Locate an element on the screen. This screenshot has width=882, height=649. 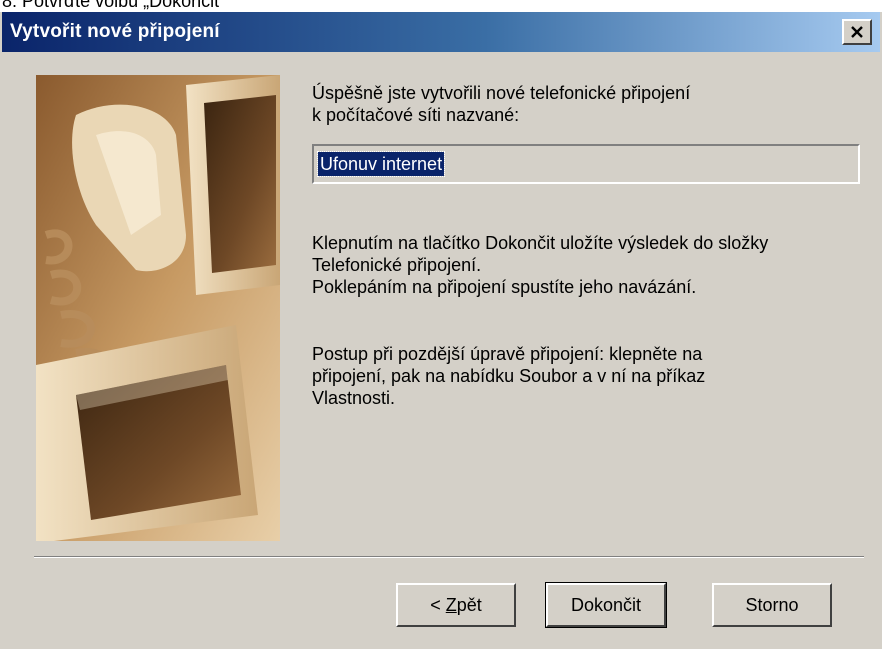
connection-name-text: Ufonuv internet is located at coordinates (381, 164).